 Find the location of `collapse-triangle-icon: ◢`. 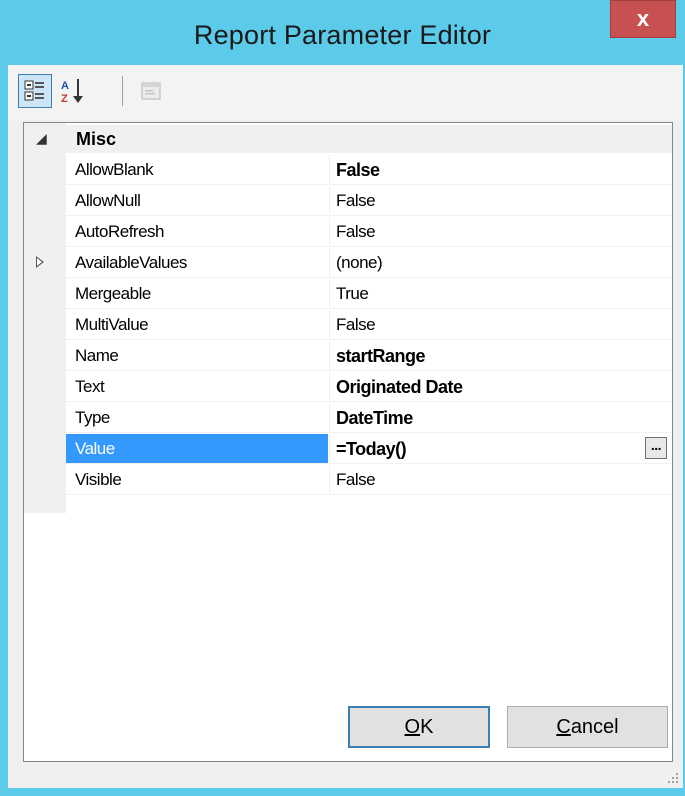

collapse-triangle-icon: ◢ is located at coordinates (41, 138).